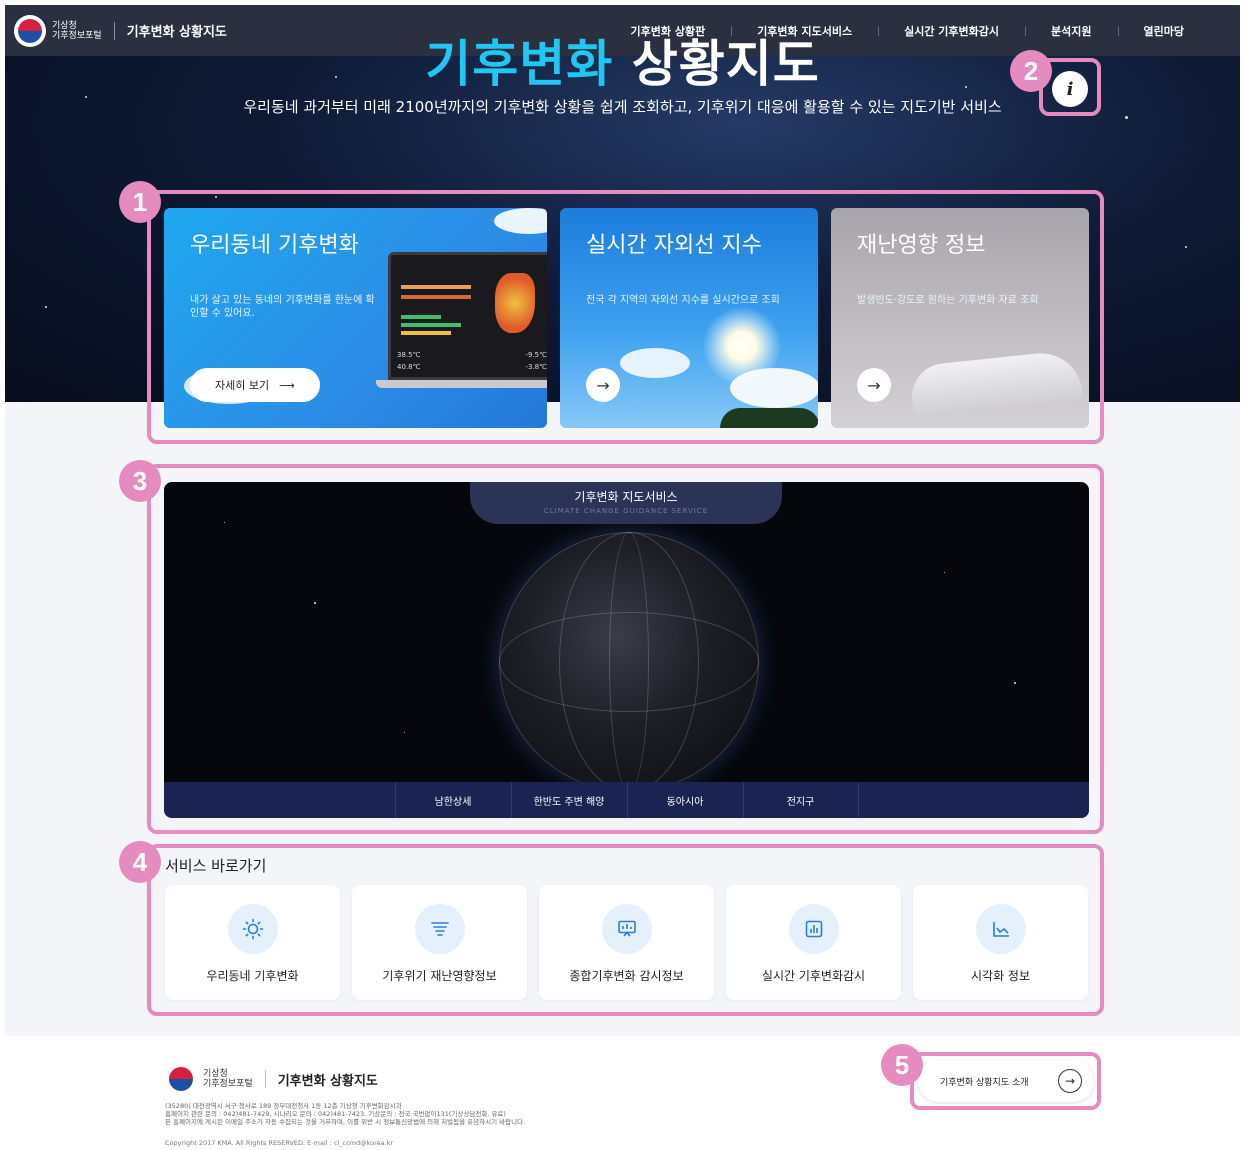  Describe the element at coordinates (725, 64) in the screenshot. I see `page-title-main: 상황지도` at that location.